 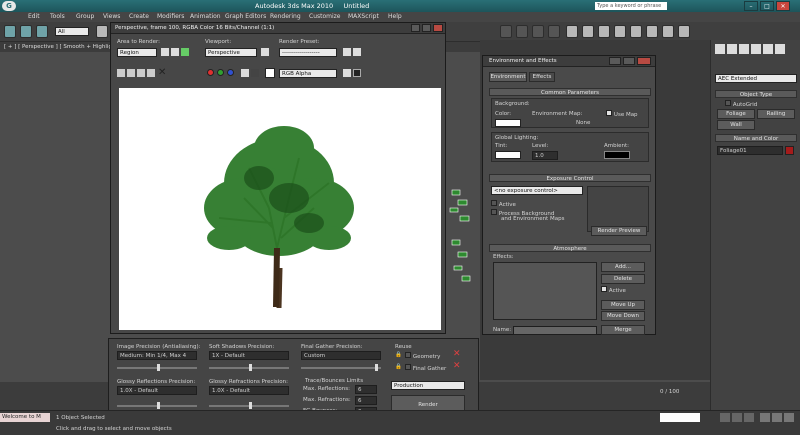 I want to click on atmosphere-rollout: Atmosphere, so click(x=570, y=248).